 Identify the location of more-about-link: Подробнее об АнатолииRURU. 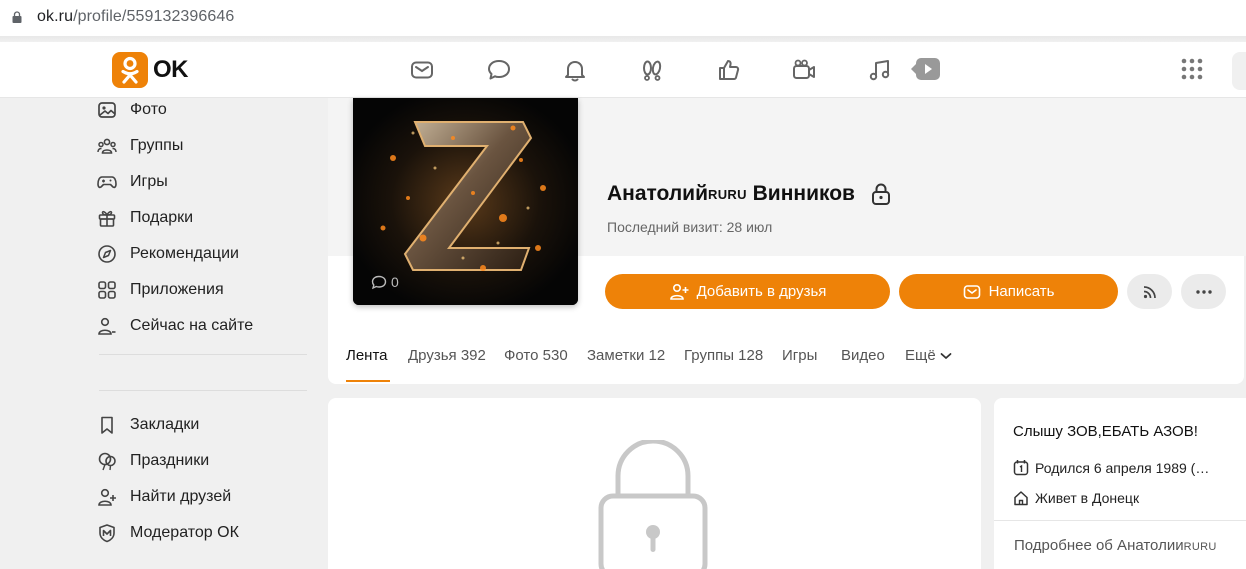
(1115, 545).